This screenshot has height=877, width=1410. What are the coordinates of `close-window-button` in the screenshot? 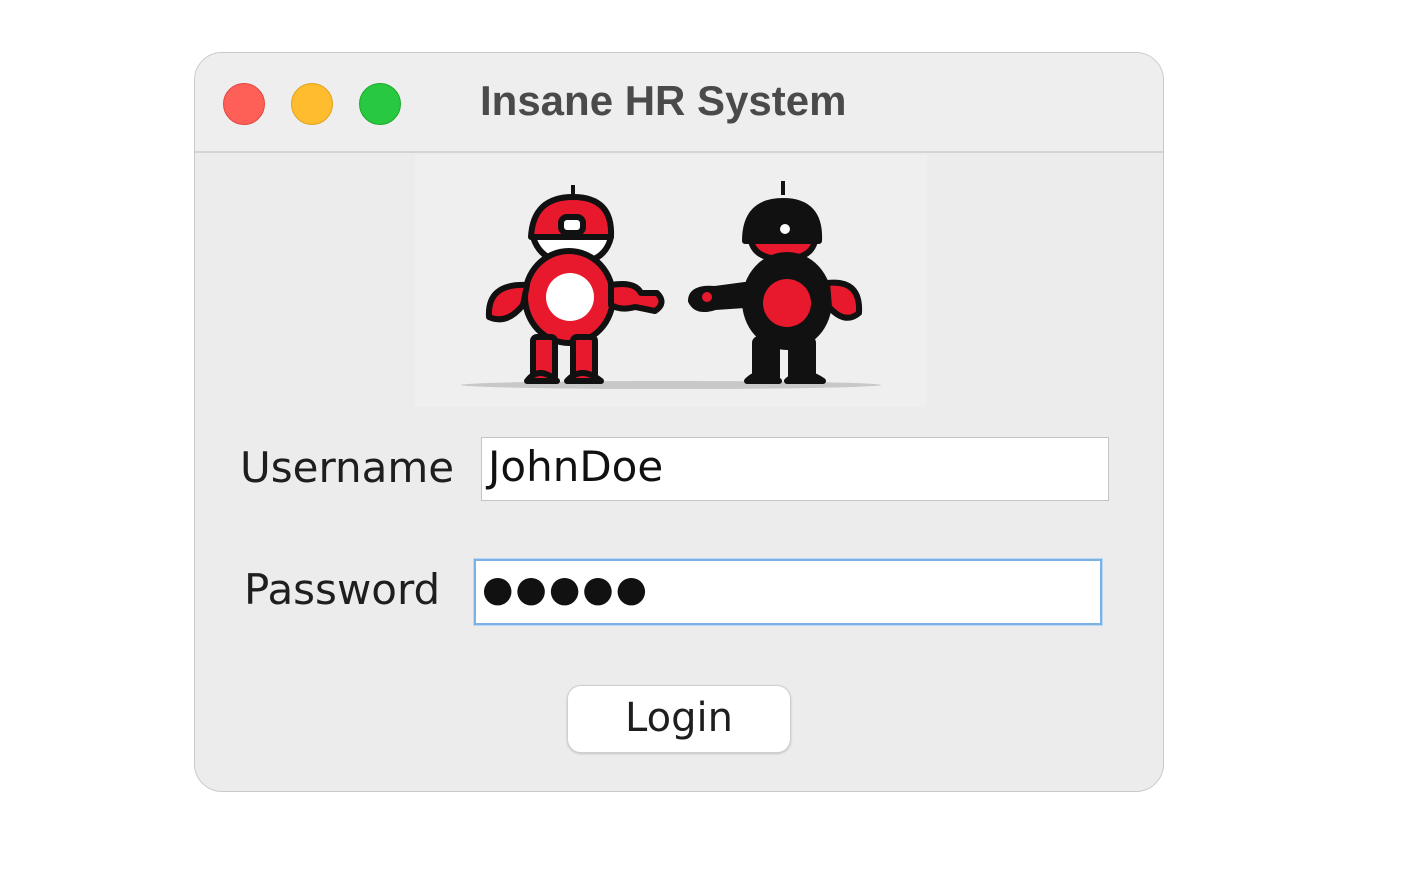 It's located at (244, 104).